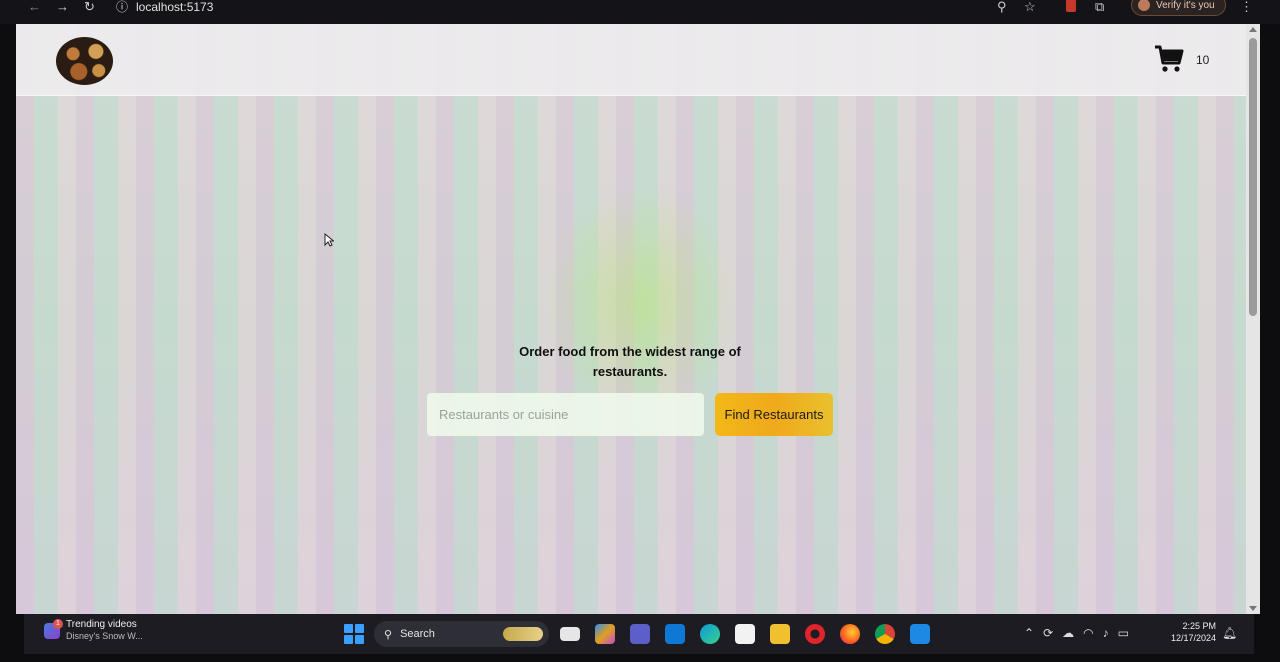 The image size is (1280, 662). What do you see at coordinates (1030, 7) in the screenshot?
I see `bookmark-star-icon: ☆` at bounding box center [1030, 7].